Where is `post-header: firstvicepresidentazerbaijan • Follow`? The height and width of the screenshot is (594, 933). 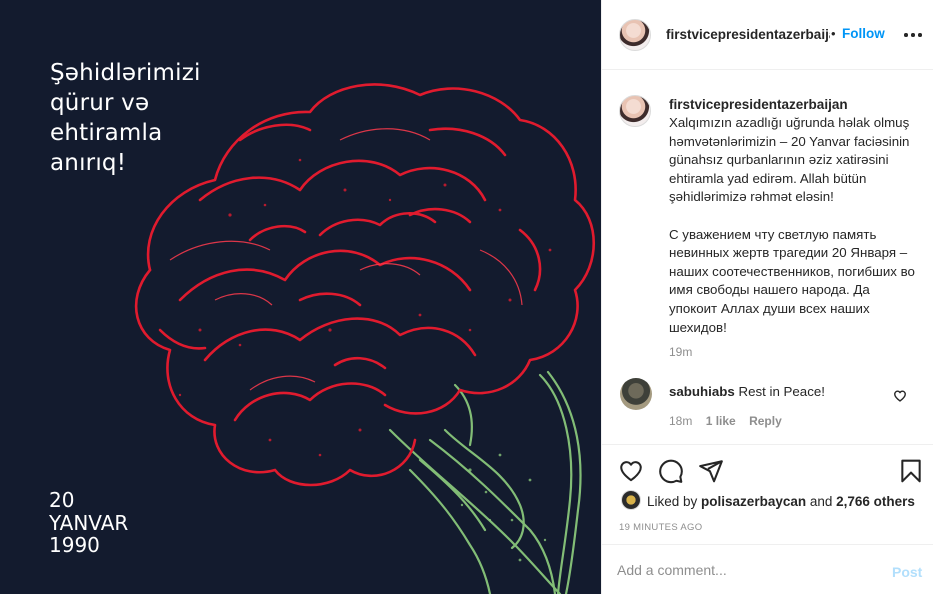
post-header: firstvicepresidentazerbaijan • Follow is located at coordinates (767, 35).